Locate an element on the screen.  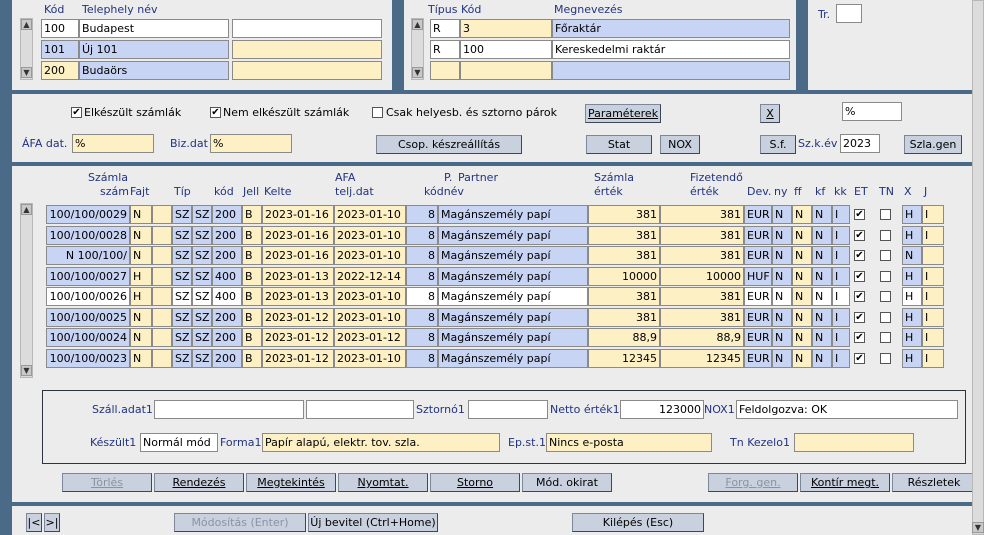
chevron-down-icon: ▼ is located at coordinates (417, 72).